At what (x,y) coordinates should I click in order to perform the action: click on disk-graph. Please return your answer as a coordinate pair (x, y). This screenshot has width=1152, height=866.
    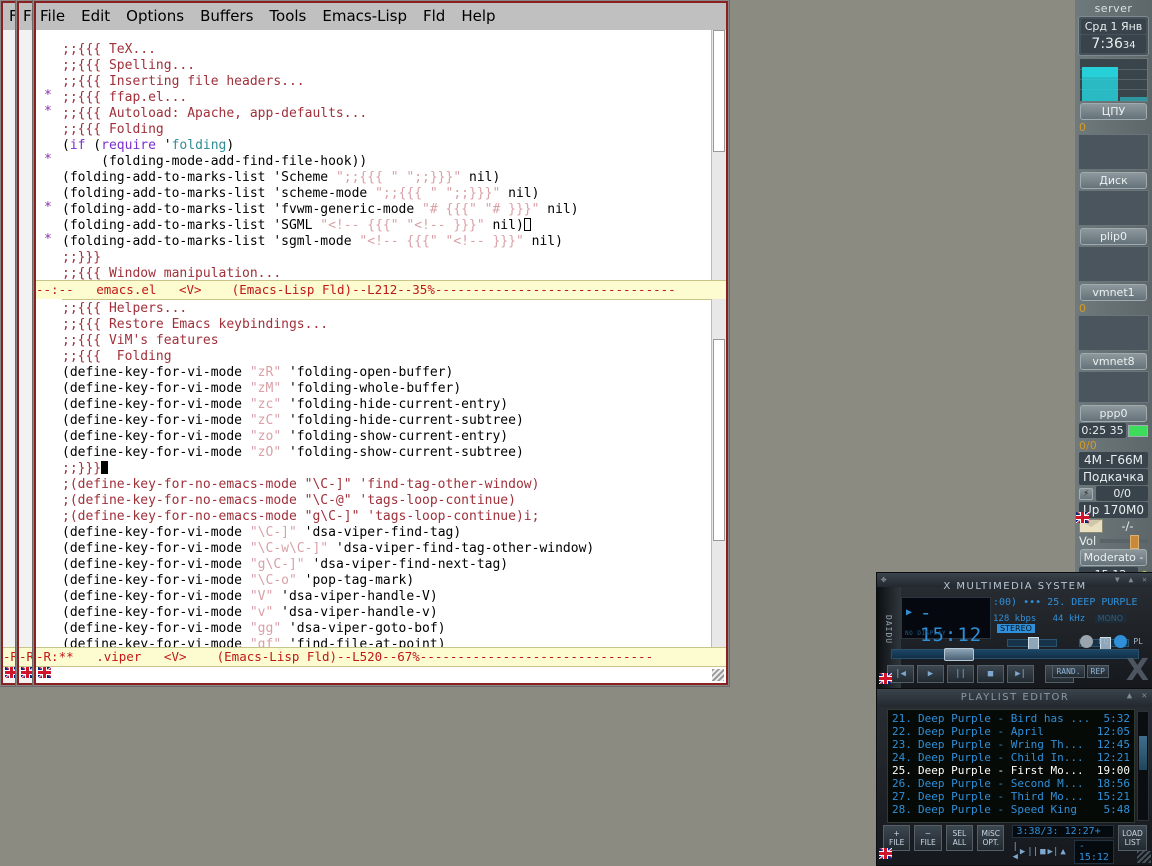
    Looking at the image, I should click on (1113, 152).